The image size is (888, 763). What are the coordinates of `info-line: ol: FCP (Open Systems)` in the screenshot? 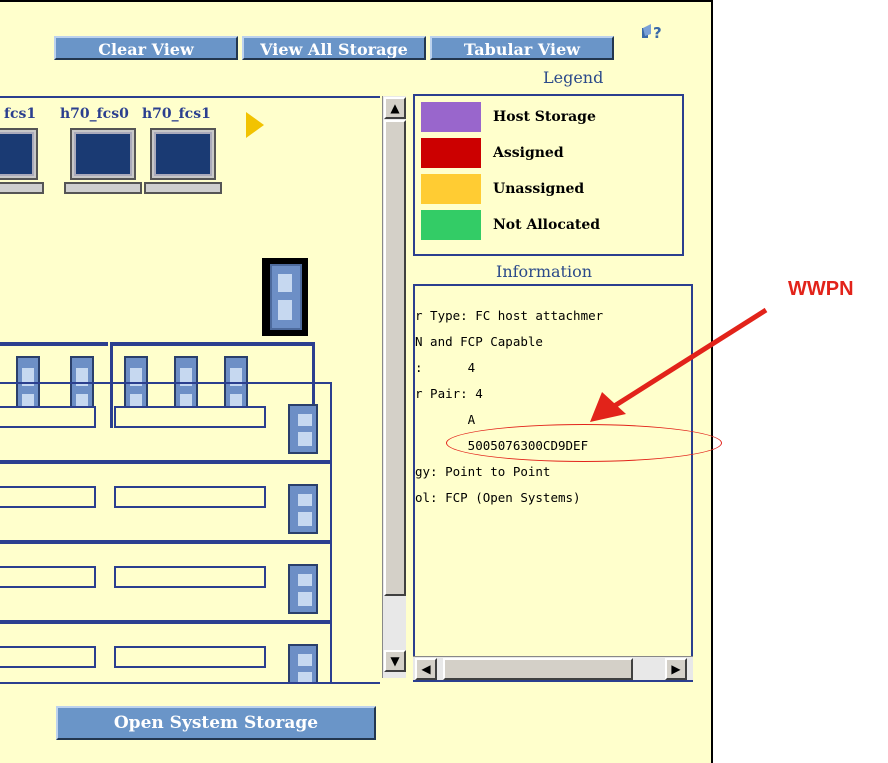 It's located at (498, 497).